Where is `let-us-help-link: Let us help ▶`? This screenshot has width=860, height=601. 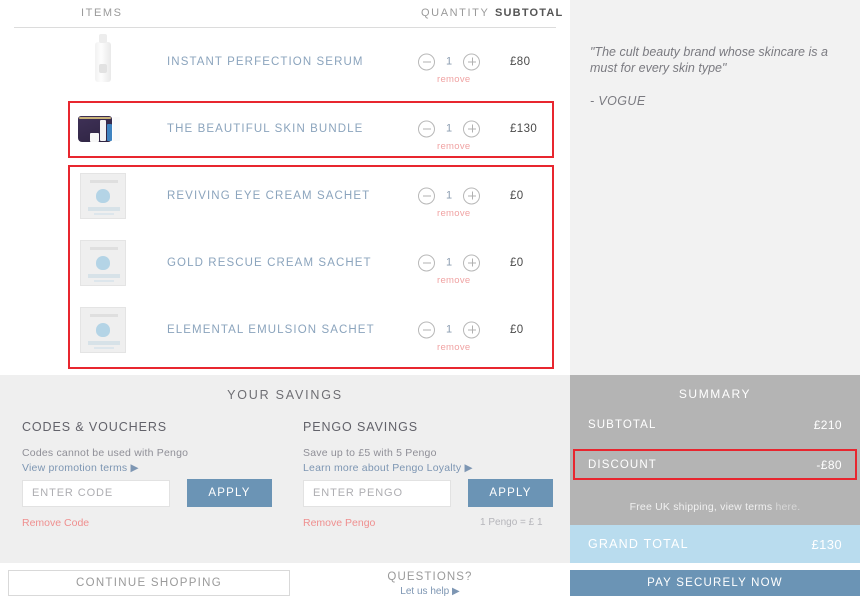
let-us-help-link: Let us help ▶ is located at coordinates (430, 591).